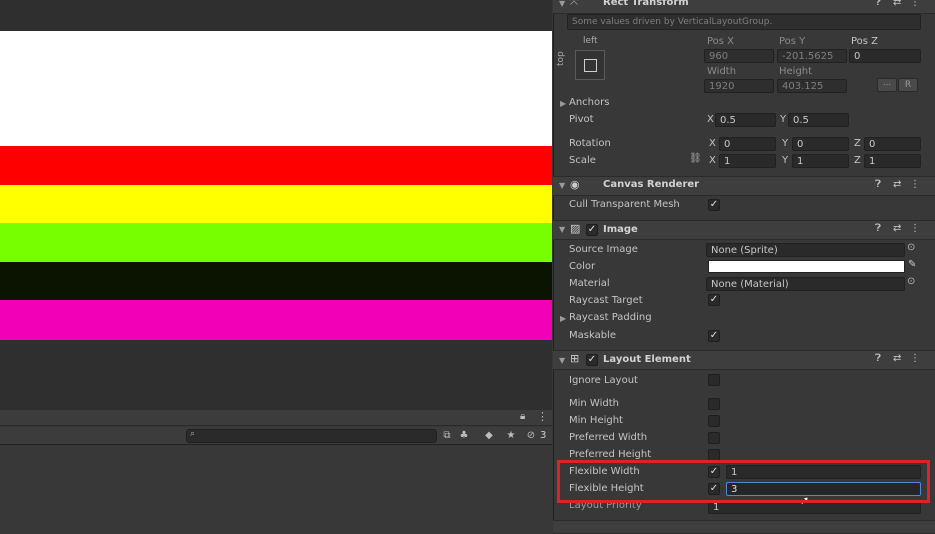 This screenshot has width=935, height=534. Describe the element at coordinates (522, 416) in the screenshot. I see `lock-icon: 🔒︎` at that location.